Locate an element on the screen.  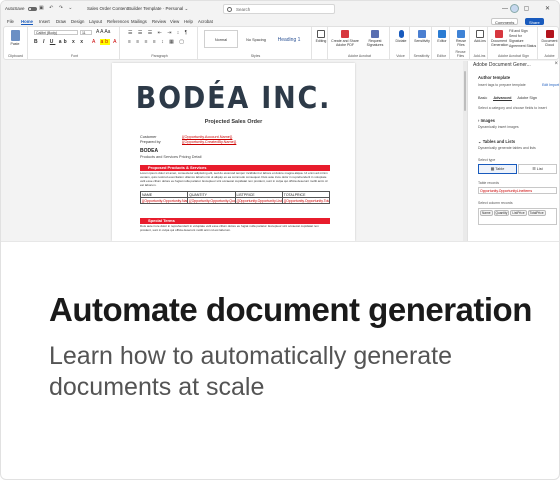
menu-design: Design is located at coordinates (77, 21).